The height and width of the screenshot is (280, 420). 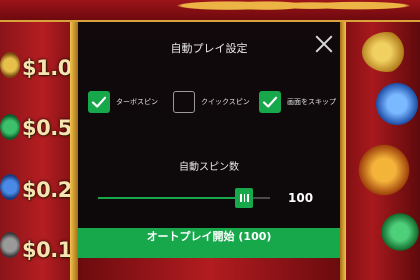 I want to click on option-label: ターボスピン, so click(x=137, y=102).